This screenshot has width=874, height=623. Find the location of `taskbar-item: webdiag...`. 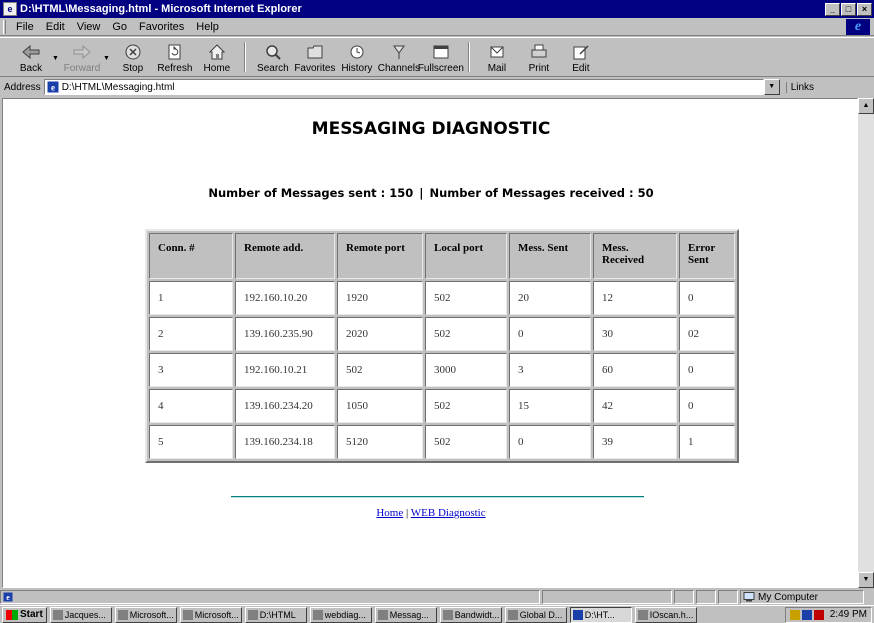

taskbar-item: webdiag... is located at coordinates (340, 614).